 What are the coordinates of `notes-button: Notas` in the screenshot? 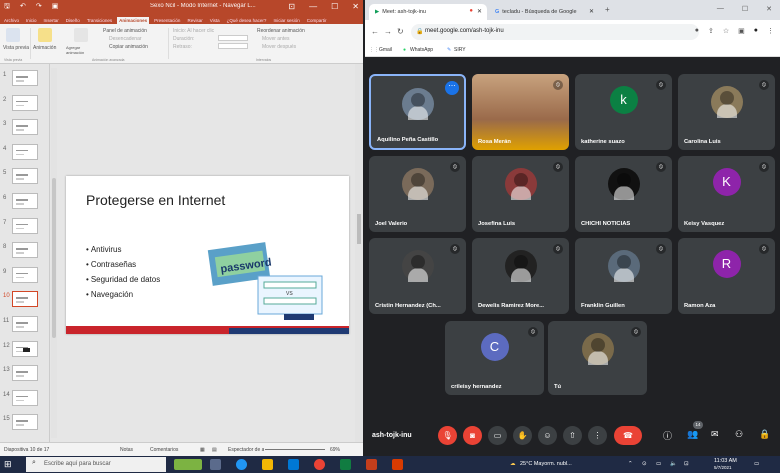 It's located at (126, 450).